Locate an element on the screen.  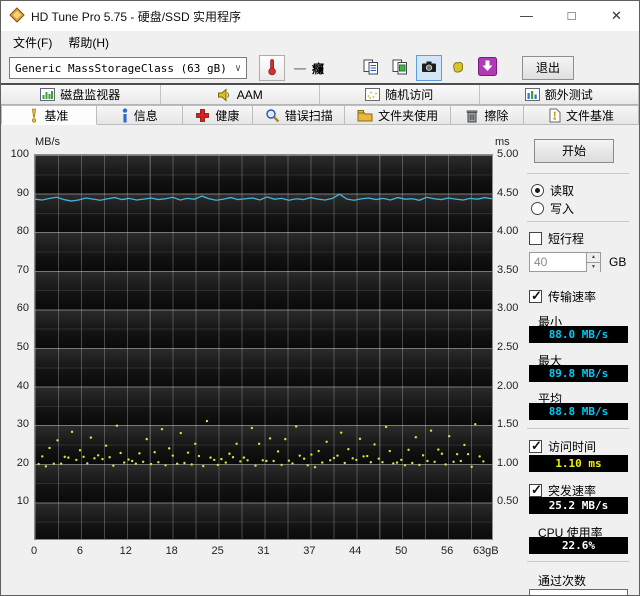
transfer-rate-label: 传输速率 is located at coordinates (572, 297).